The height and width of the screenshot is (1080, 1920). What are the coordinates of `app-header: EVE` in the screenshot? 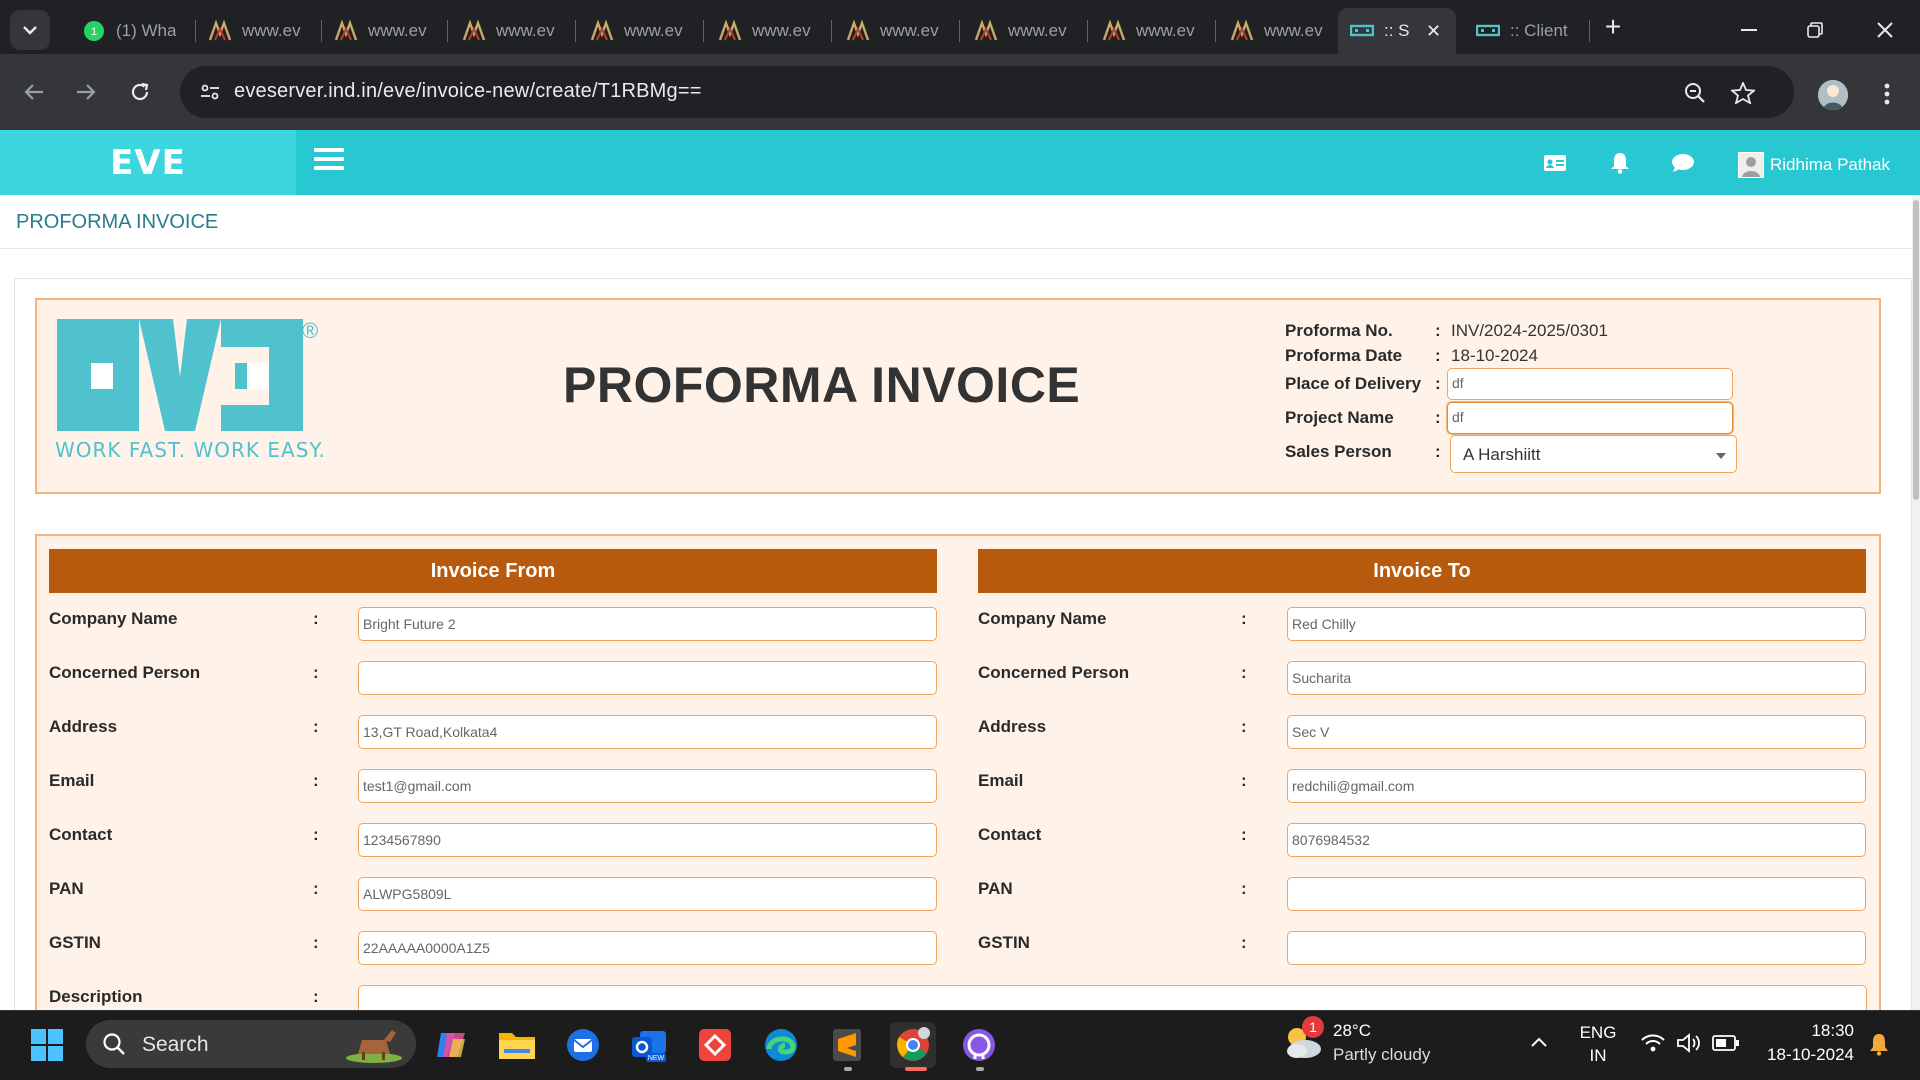 It's located at (960, 162).